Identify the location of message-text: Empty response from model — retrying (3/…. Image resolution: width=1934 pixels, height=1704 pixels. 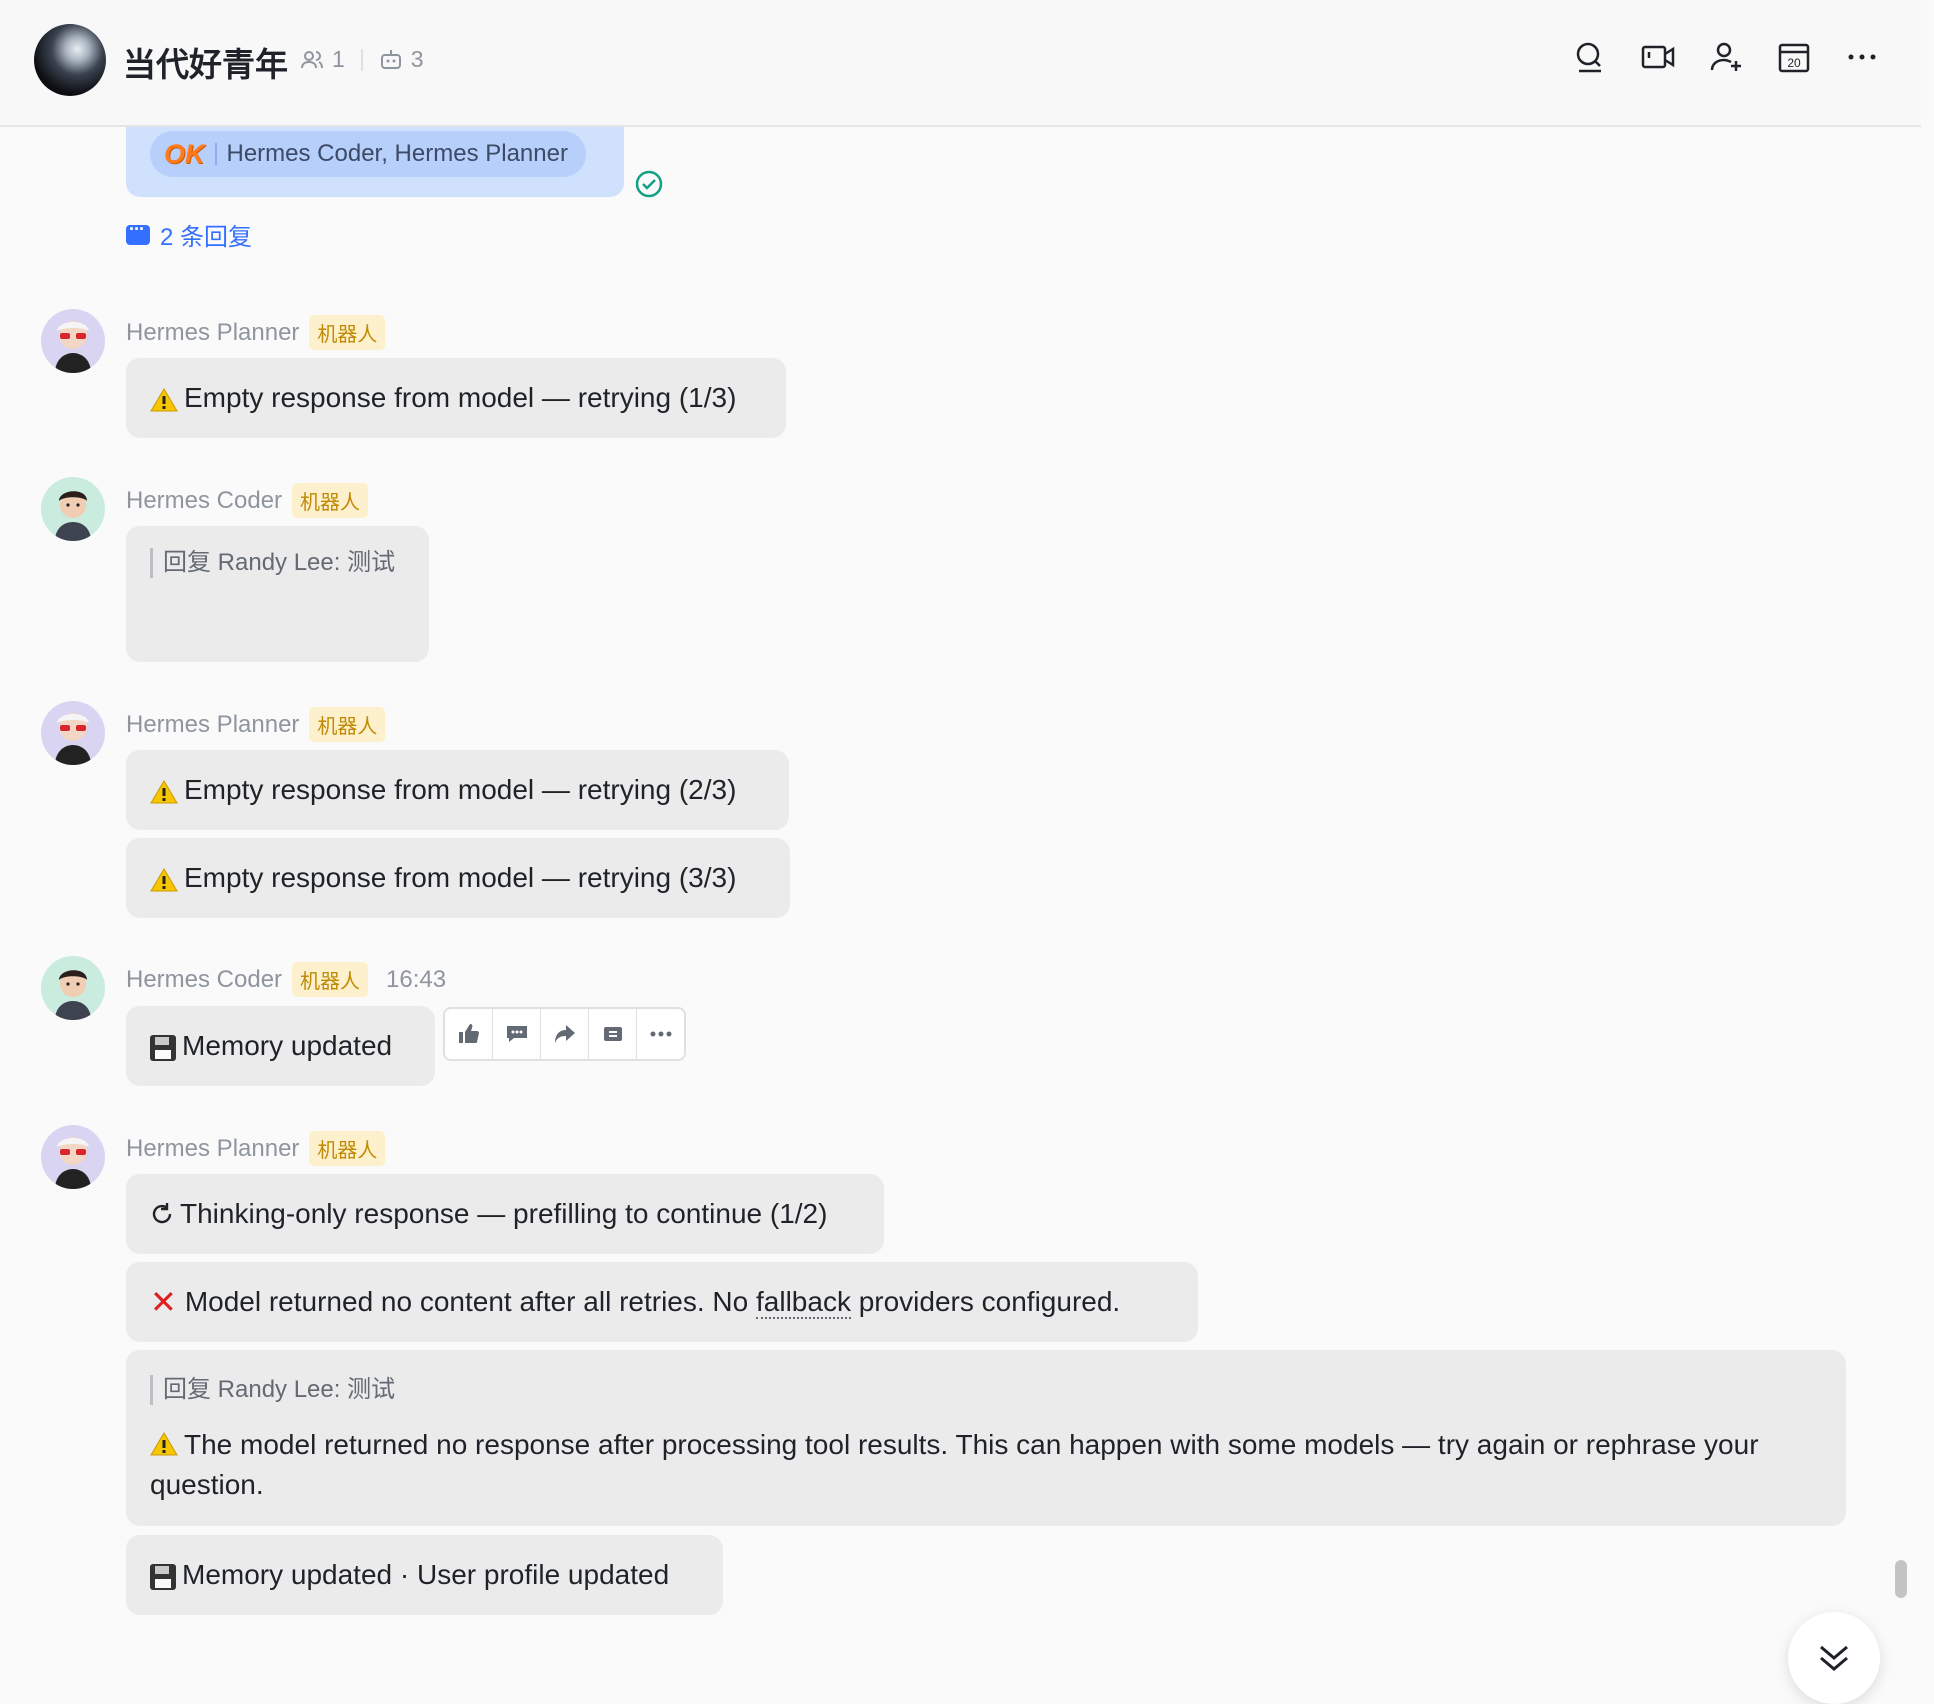
(460, 877).